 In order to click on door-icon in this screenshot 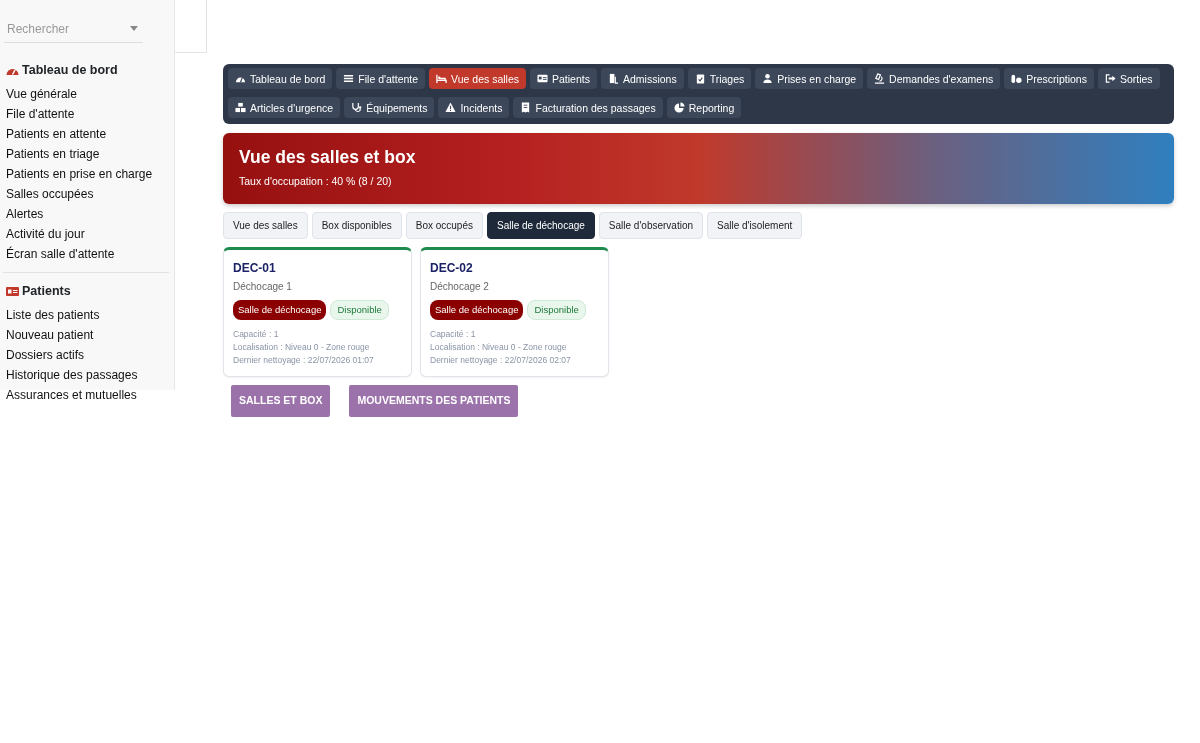, I will do `click(613, 78)`.